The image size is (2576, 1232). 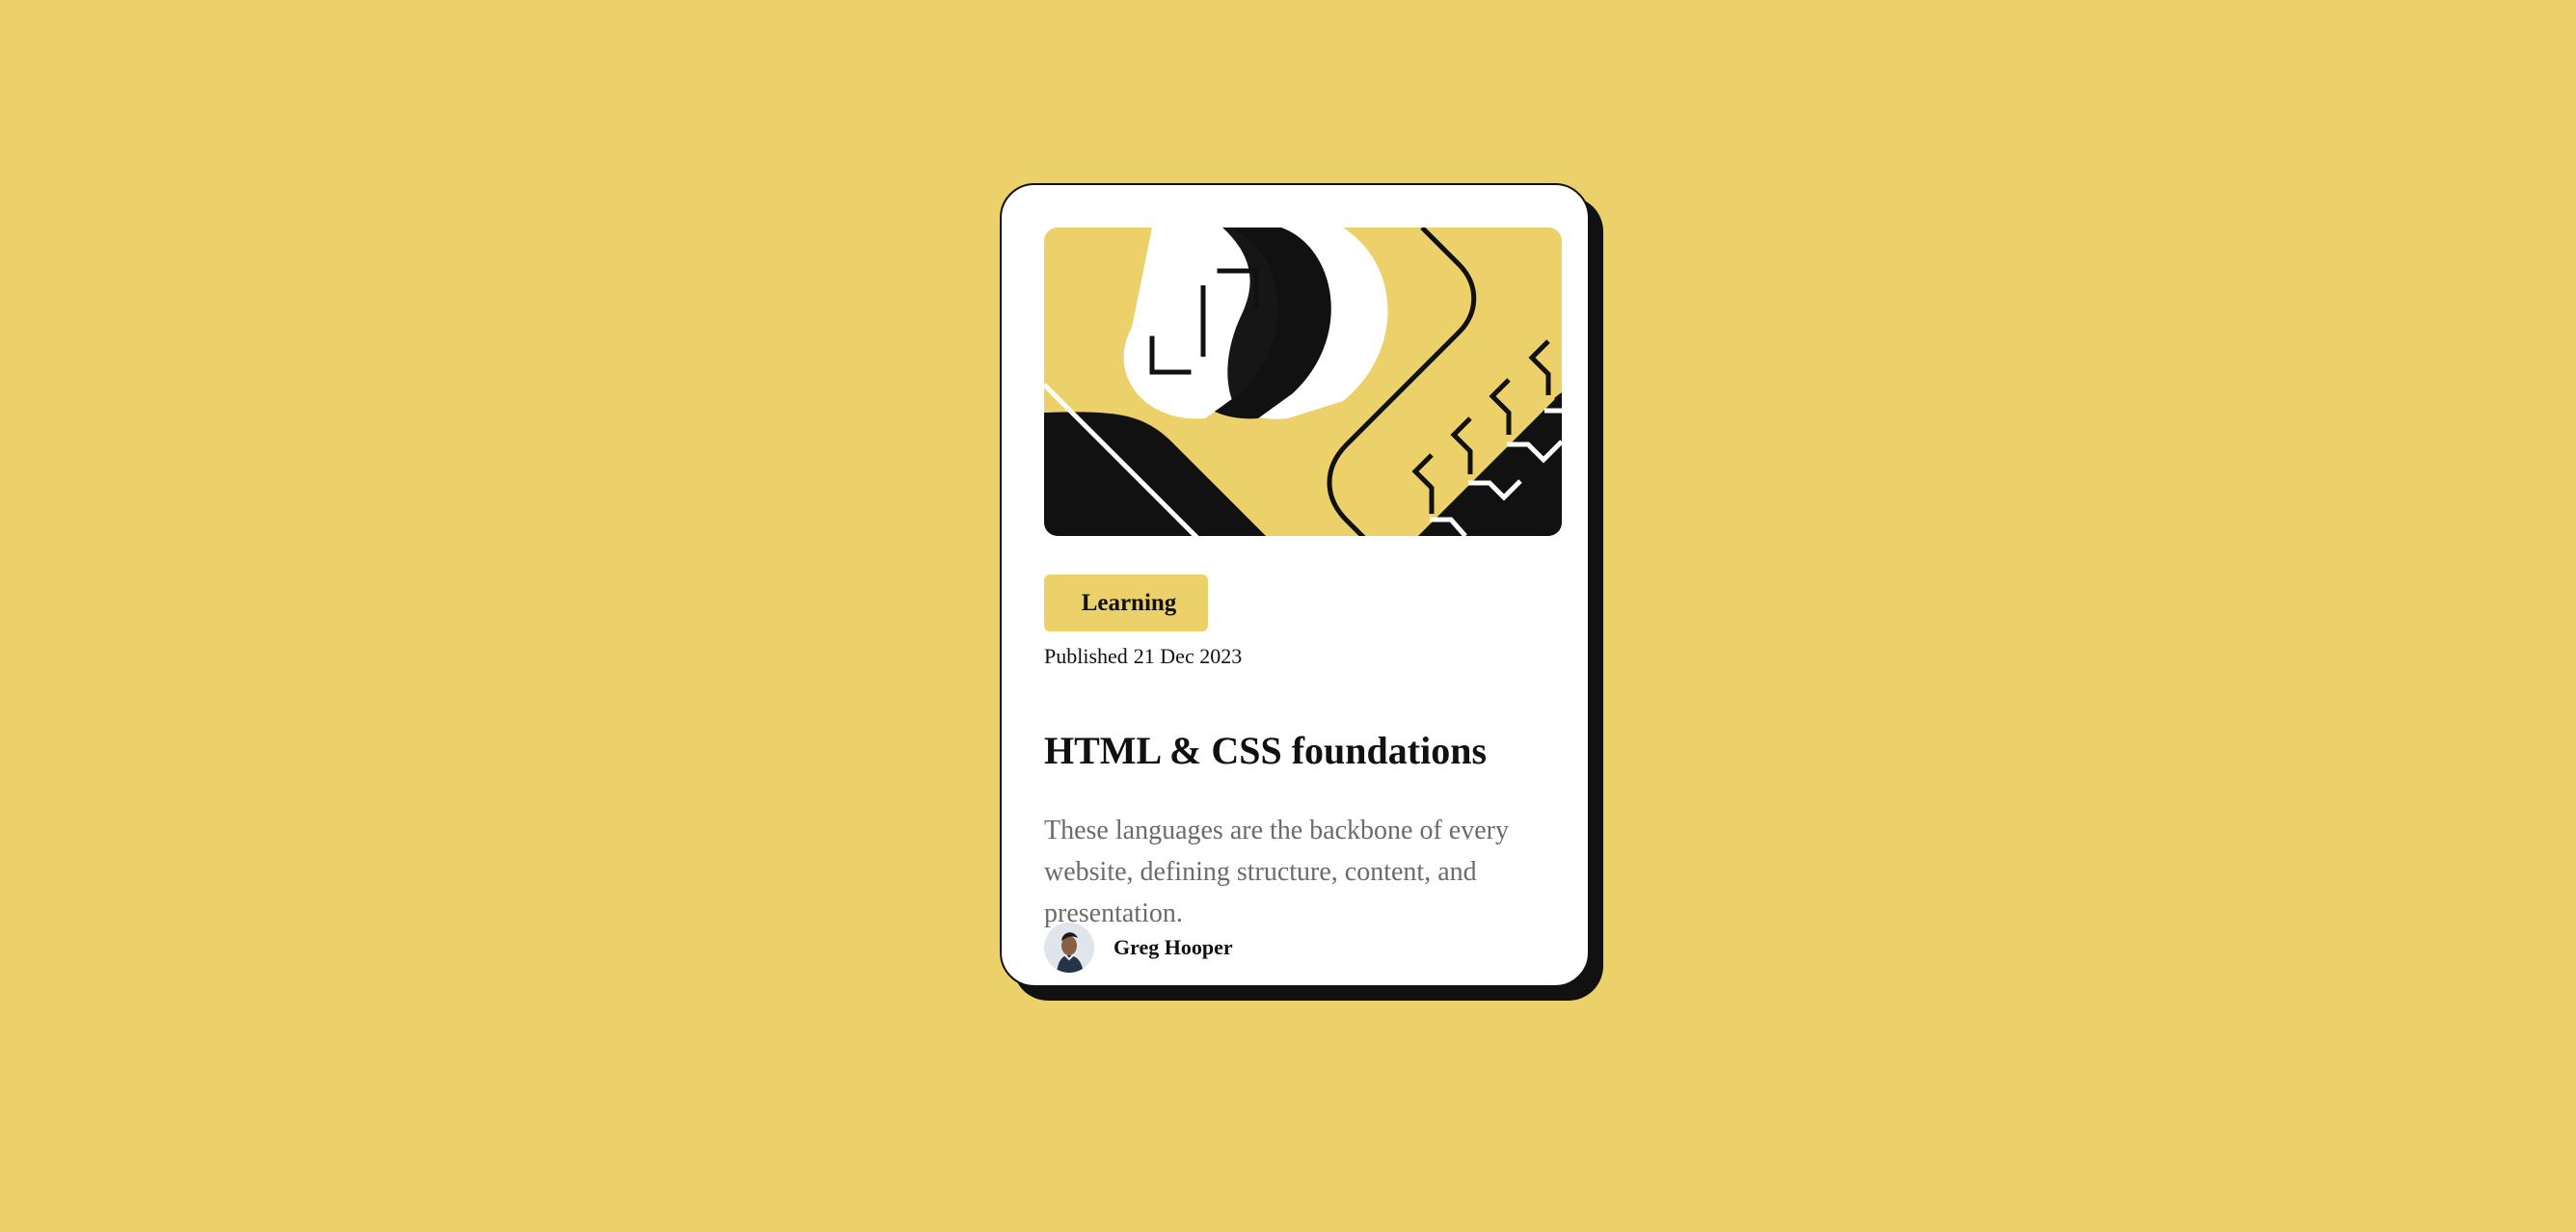 I want to click on published-label: Published, so click(x=1086, y=656).